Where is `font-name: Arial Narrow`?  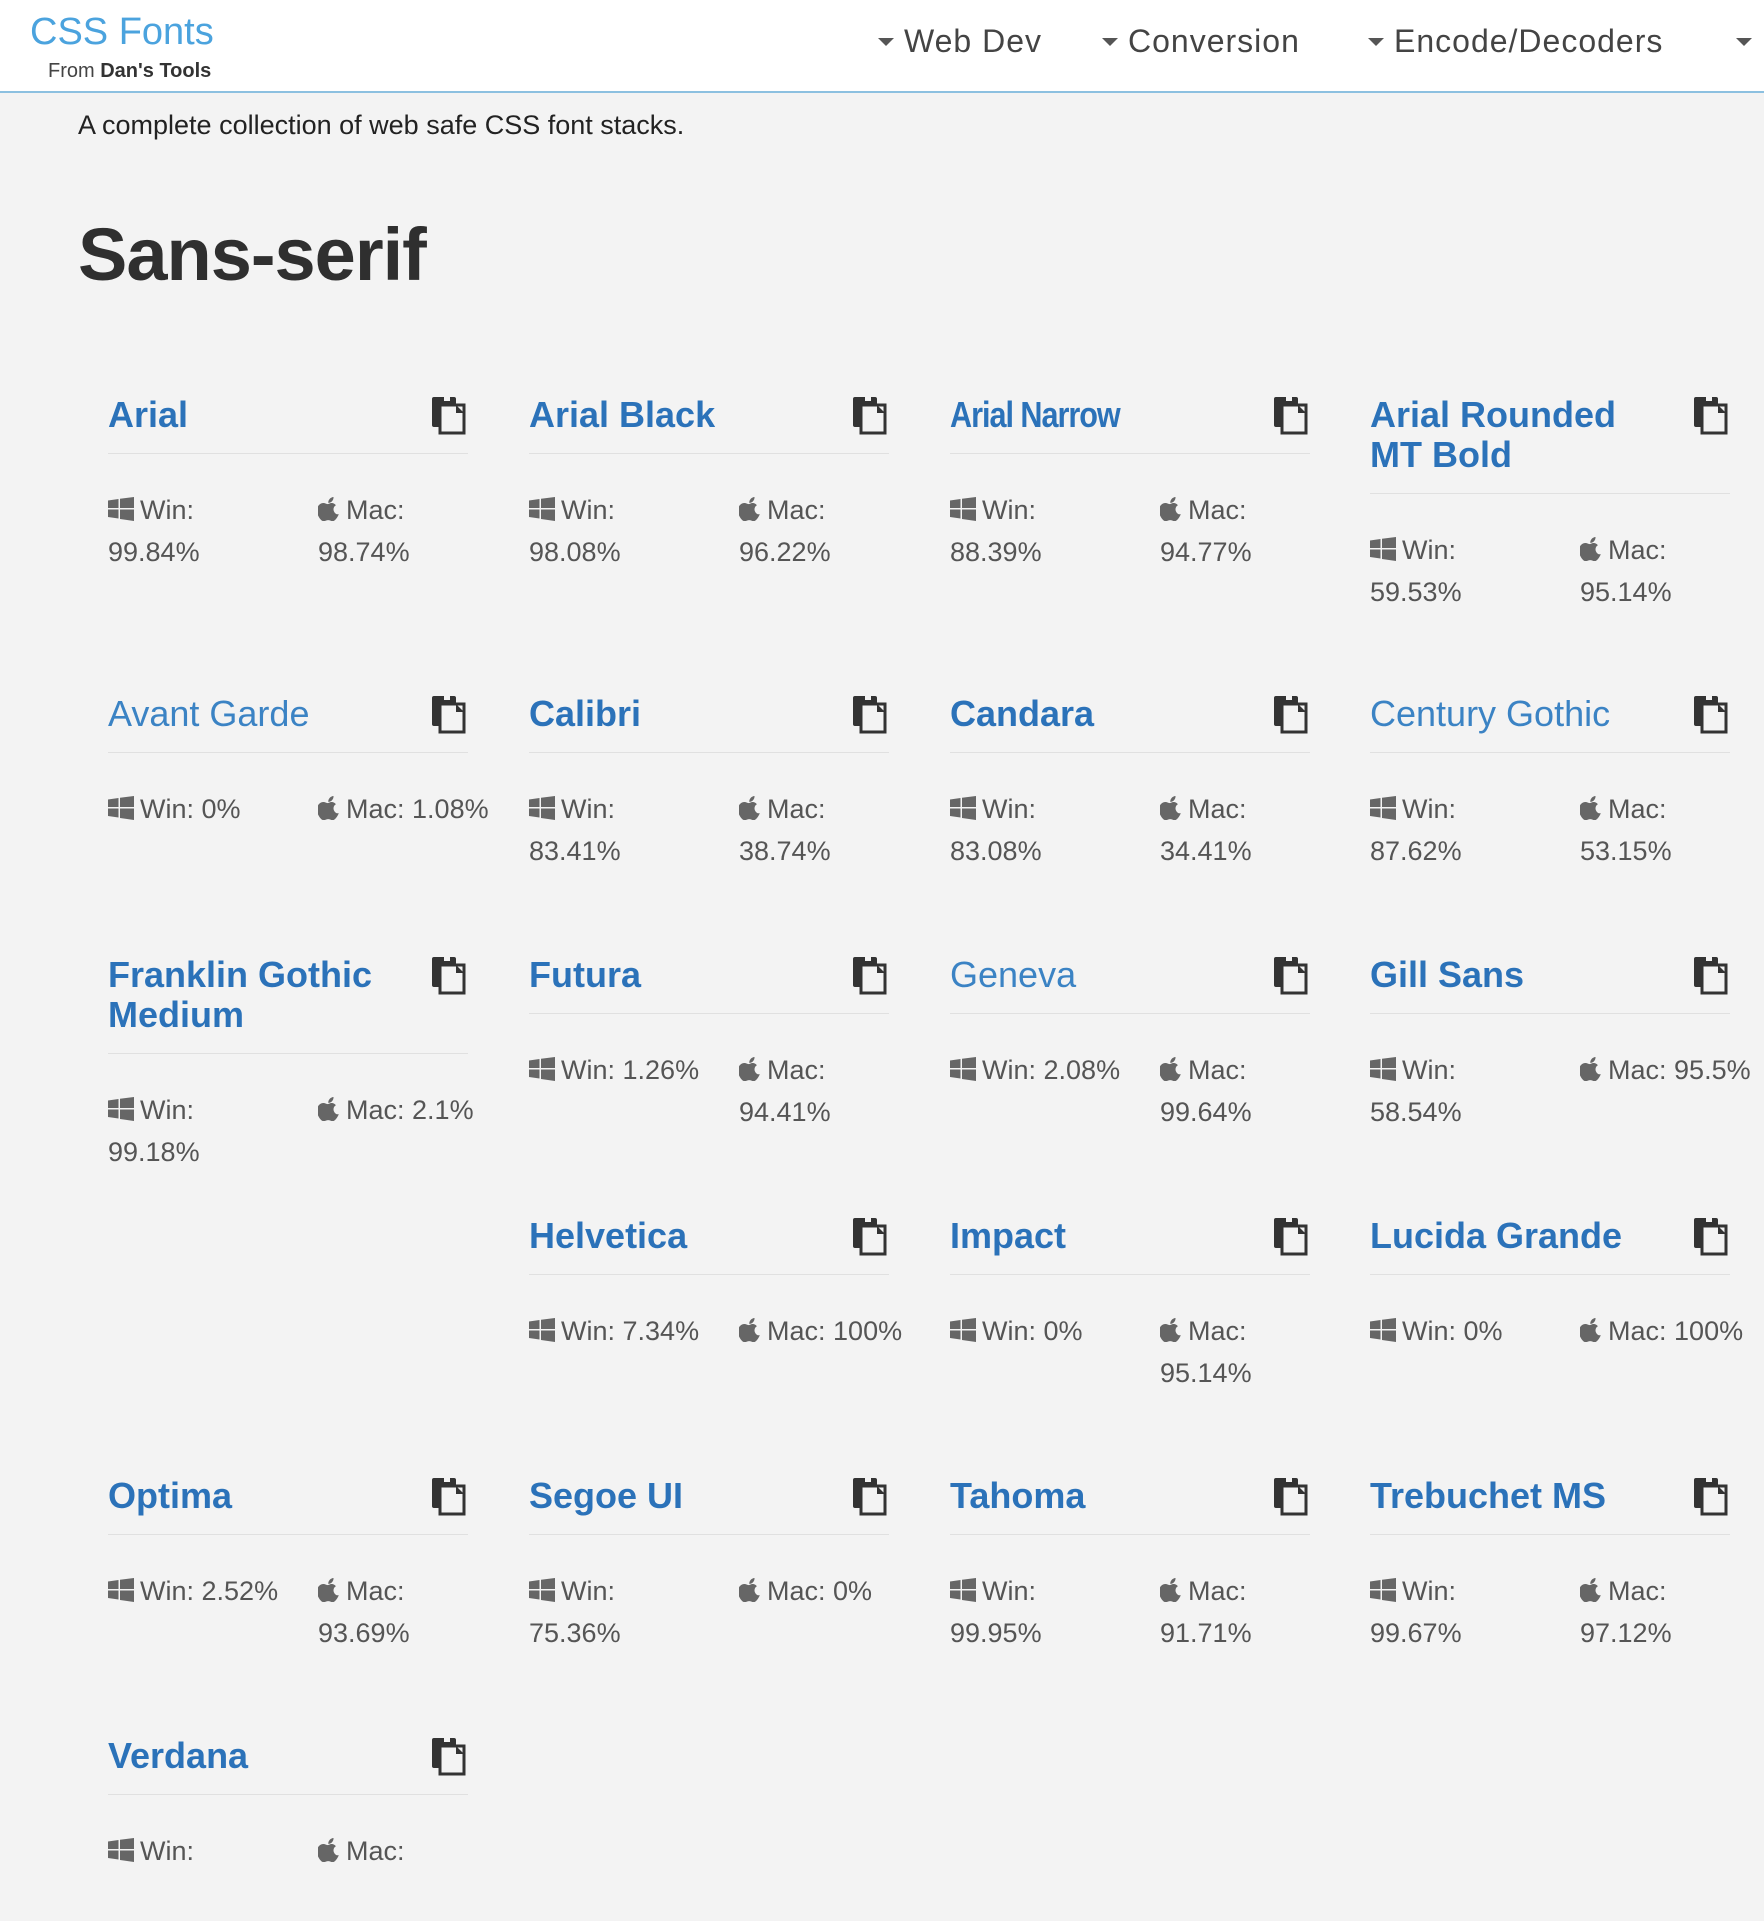
font-name: Arial Narrow is located at coordinates (1069, 415).